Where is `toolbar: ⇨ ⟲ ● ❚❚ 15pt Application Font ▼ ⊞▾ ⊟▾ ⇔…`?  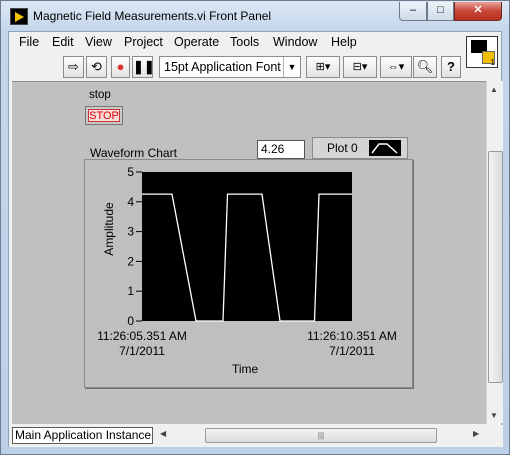 toolbar: ⇨ ⟲ ● ❚❚ 15pt Application Font ▼ ⊞▾ ⊟▾ ⇔… is located at coordinates (236, 67).